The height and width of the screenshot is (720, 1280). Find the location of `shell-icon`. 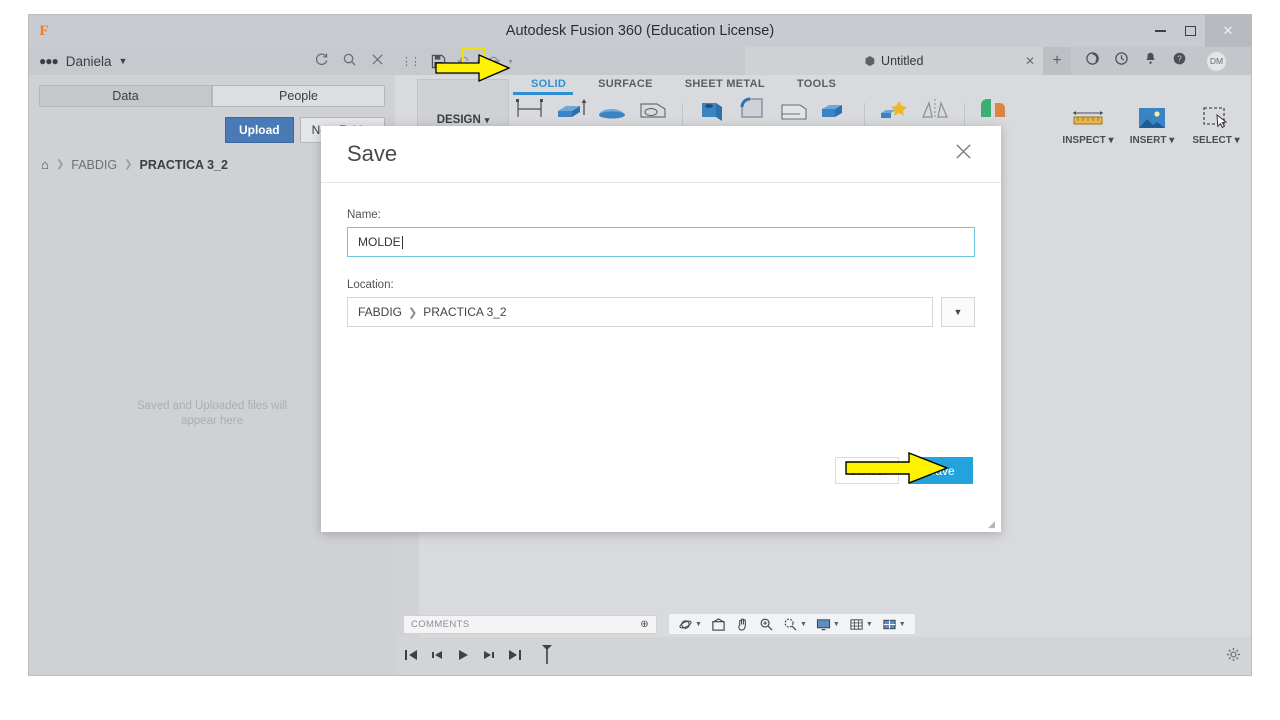

shell-icon is located at coordinates (794, 112).